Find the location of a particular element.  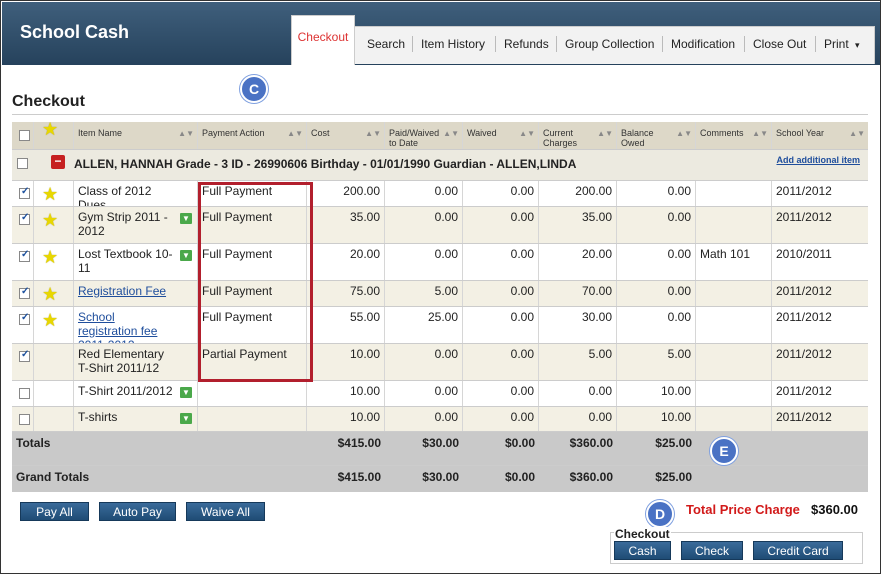

annotation-marker-c: C is located at coordinates (254, 89).